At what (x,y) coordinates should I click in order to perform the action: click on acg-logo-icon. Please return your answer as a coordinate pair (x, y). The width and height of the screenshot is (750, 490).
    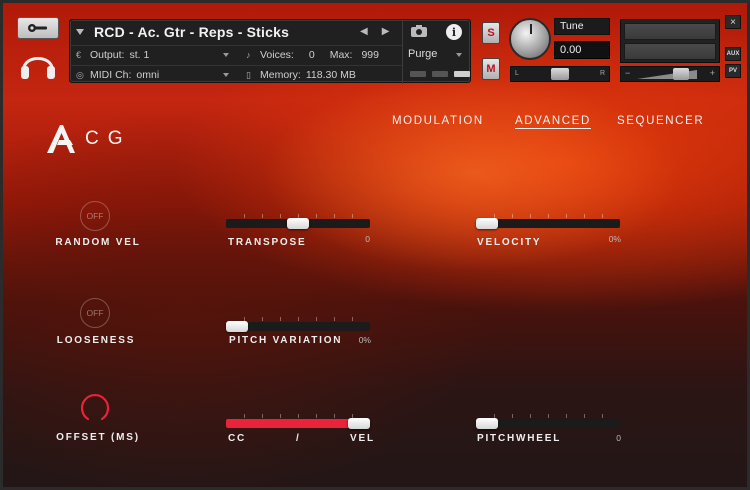
    Looking at the image, I should click on (61, 139).